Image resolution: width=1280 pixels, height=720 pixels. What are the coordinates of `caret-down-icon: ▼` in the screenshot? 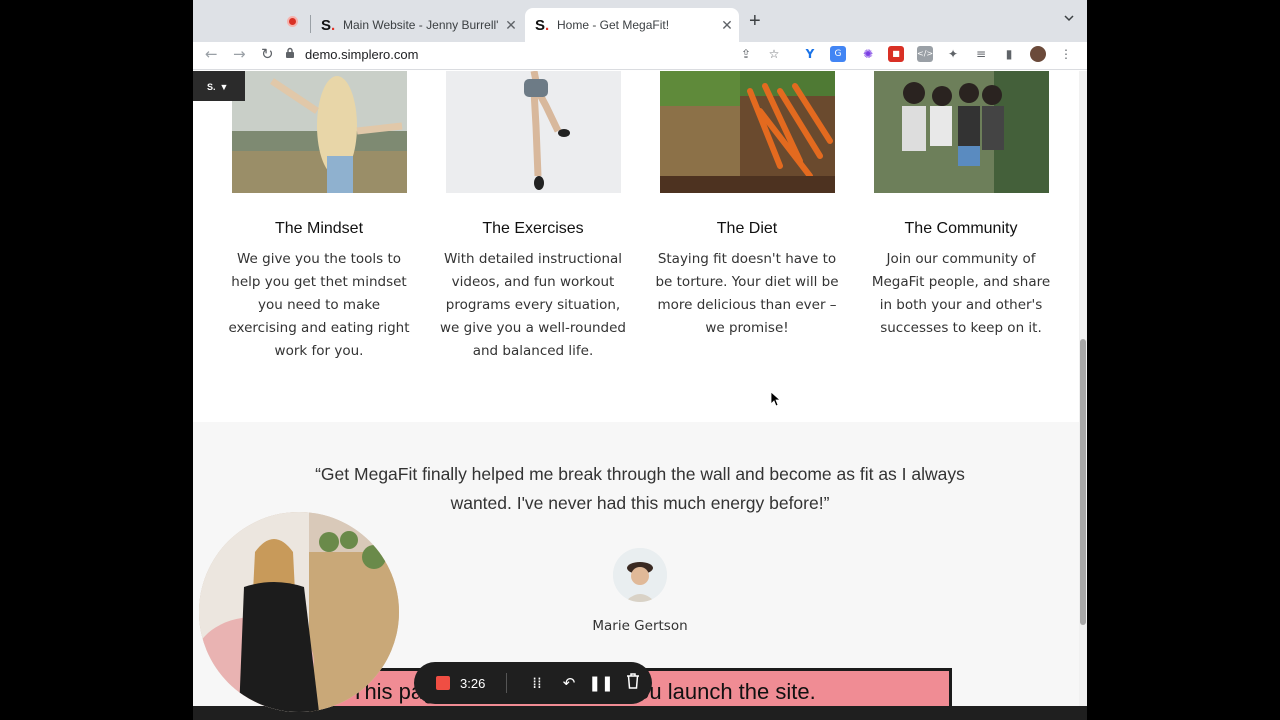 It's located at (224, 86).